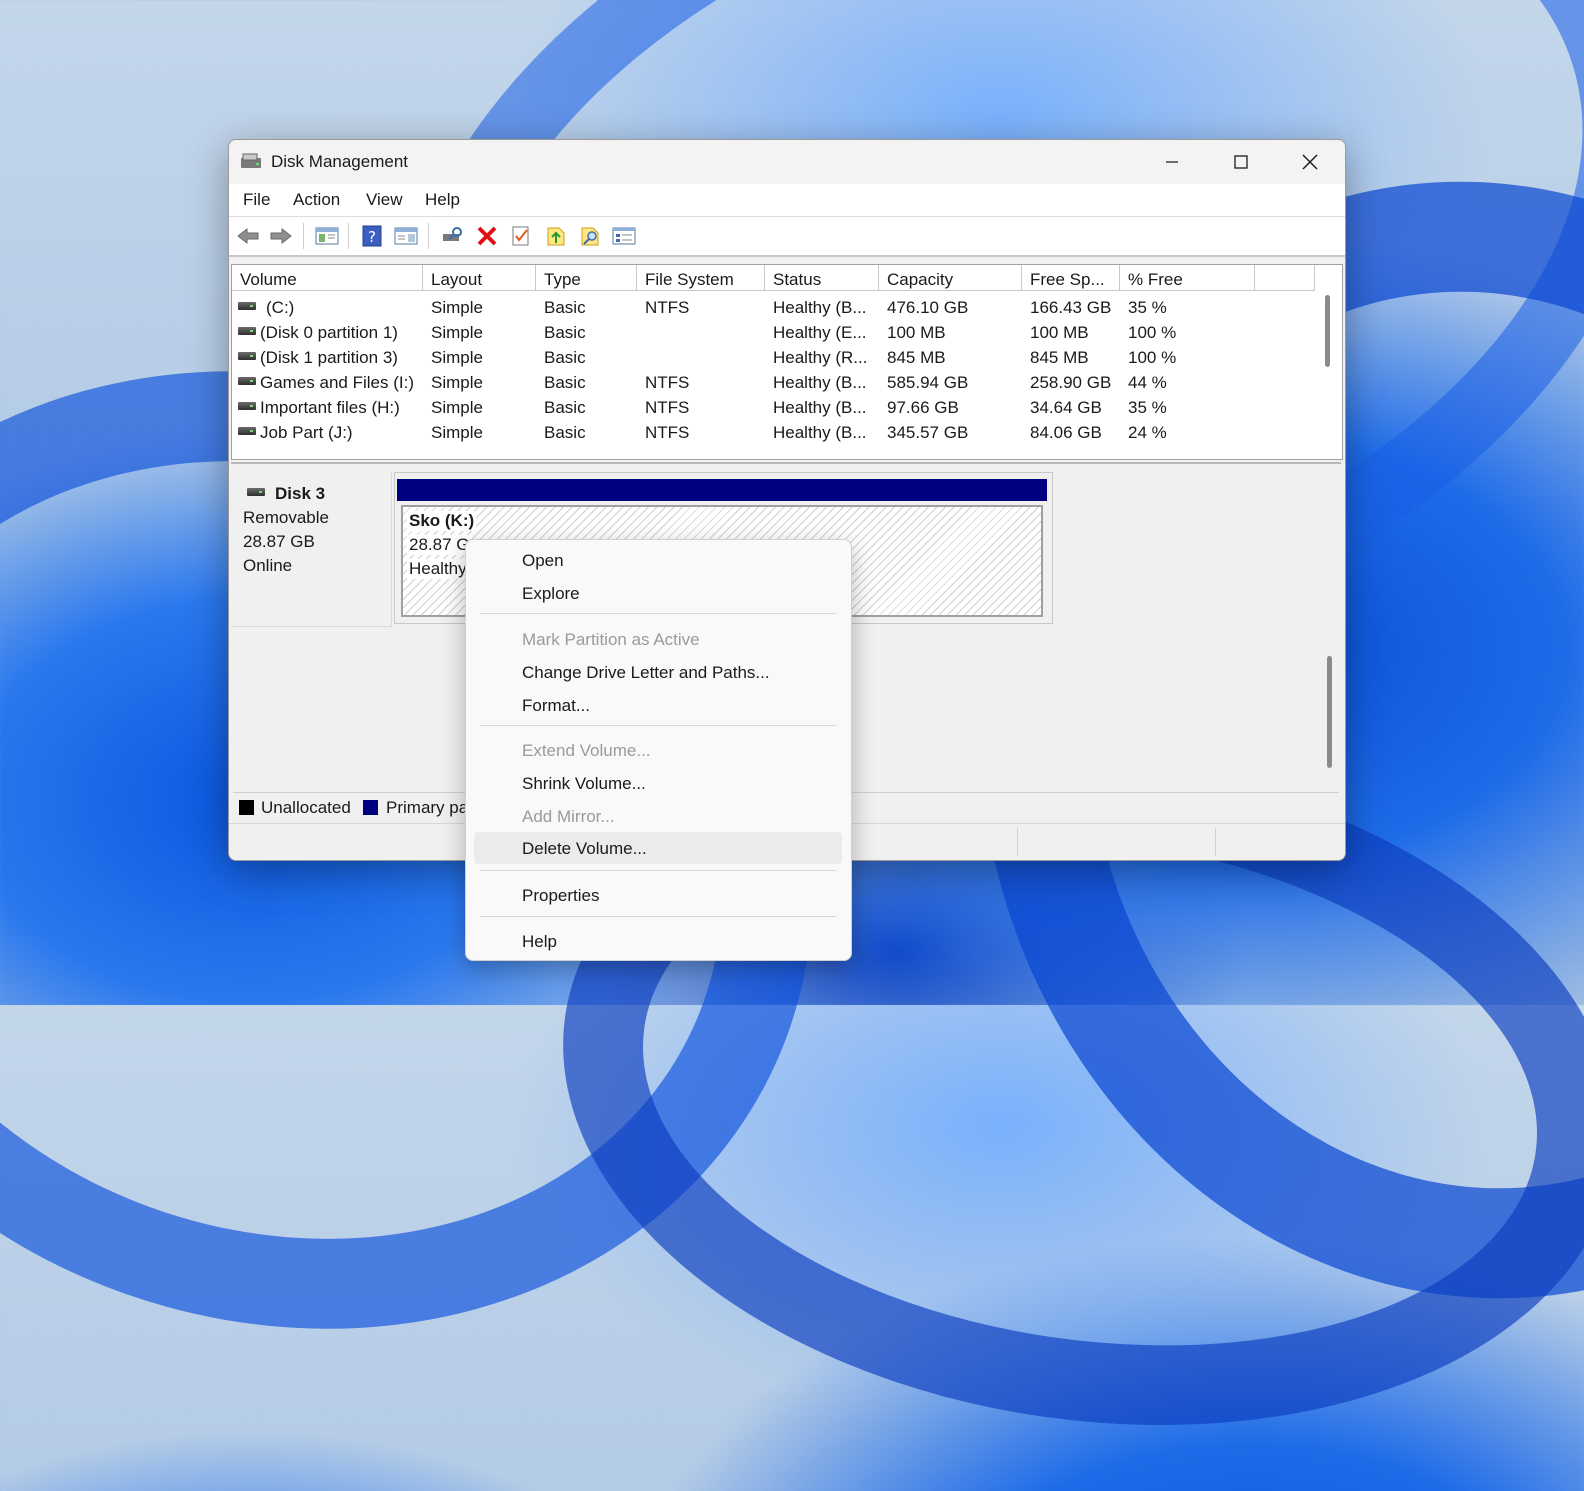 This screenshot has height=1491, width=1584. I want to click on menu-help: Help, so click(442, 200).